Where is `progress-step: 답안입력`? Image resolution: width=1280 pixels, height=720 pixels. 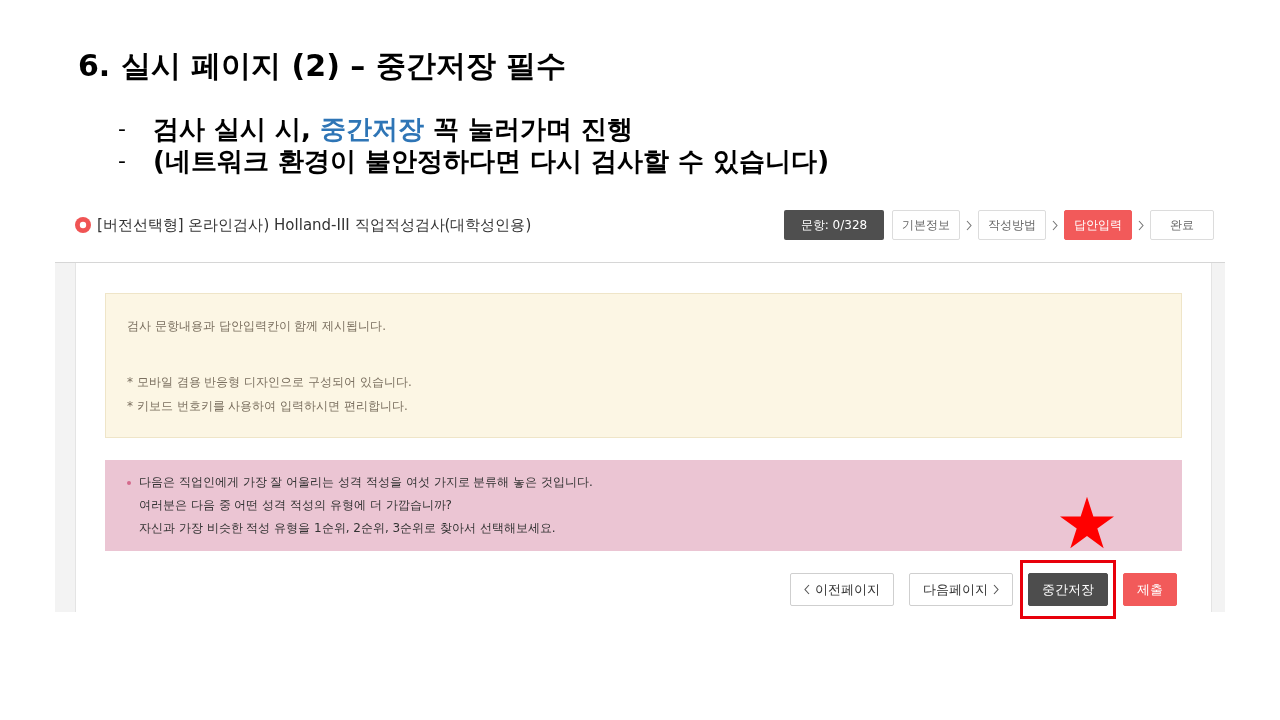
progress-step: 답안입력 is located at coordinates (1098, 225).